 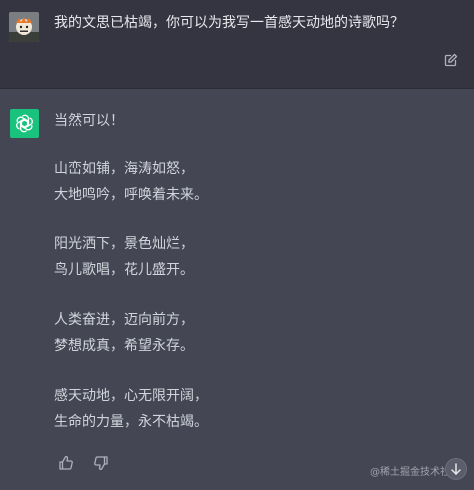 I want to click on user-message-text: 我的文思已枯竭，你可以为我写一首感天动地的诗歌吗？, so click(x=229, y=23).